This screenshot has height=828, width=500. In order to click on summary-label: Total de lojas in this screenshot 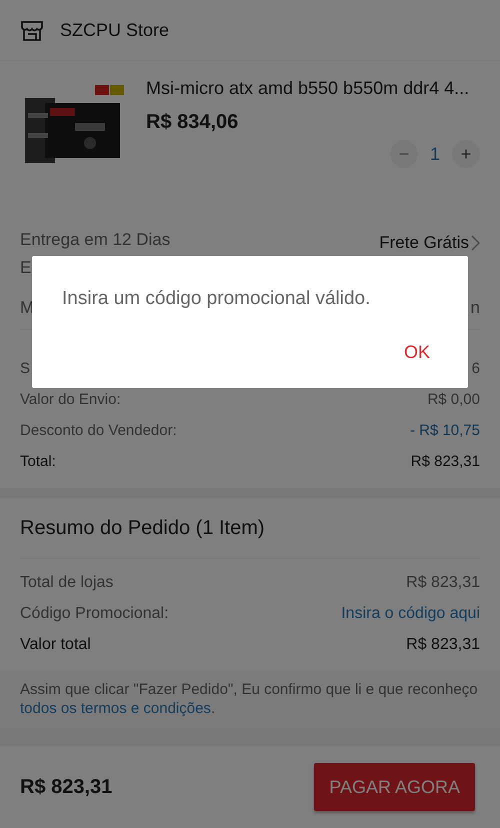, I will do `click(67, 583)`.